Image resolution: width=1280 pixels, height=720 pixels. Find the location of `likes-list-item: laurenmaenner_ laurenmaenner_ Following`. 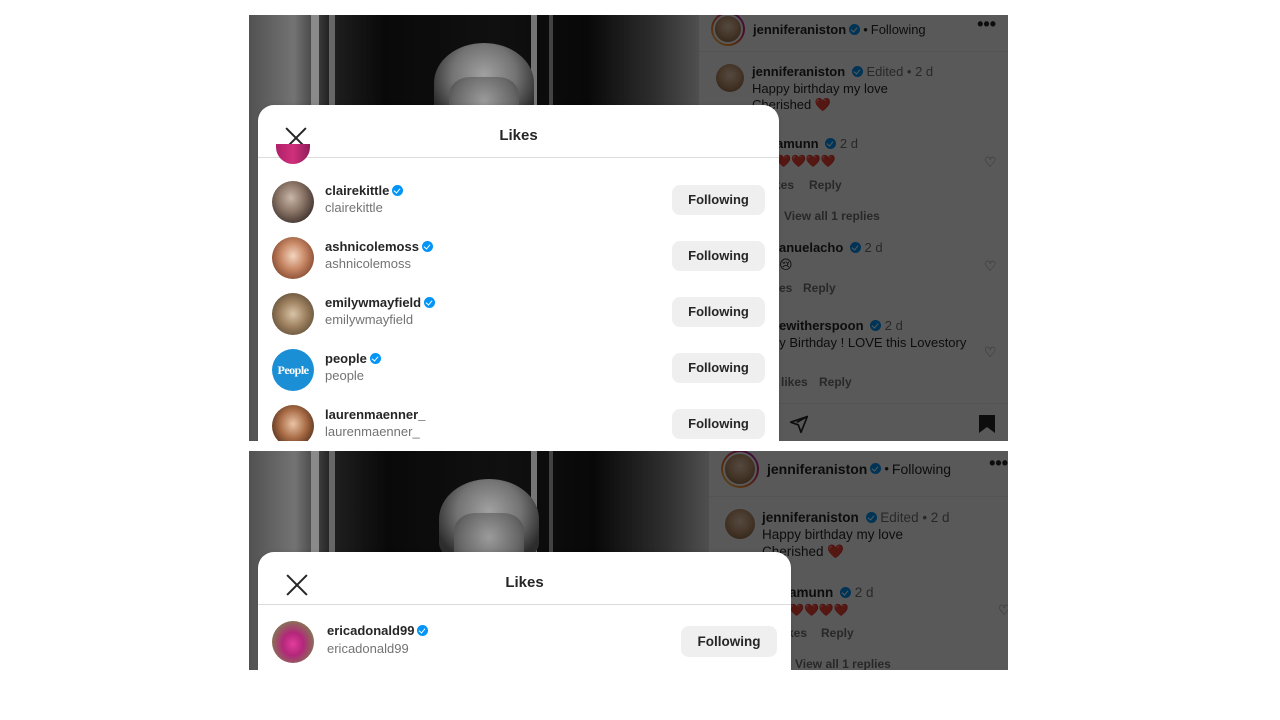

likes-list-item: laurenmaenner_ laurenmaenner_ Following is located at coordinates (518, 420).